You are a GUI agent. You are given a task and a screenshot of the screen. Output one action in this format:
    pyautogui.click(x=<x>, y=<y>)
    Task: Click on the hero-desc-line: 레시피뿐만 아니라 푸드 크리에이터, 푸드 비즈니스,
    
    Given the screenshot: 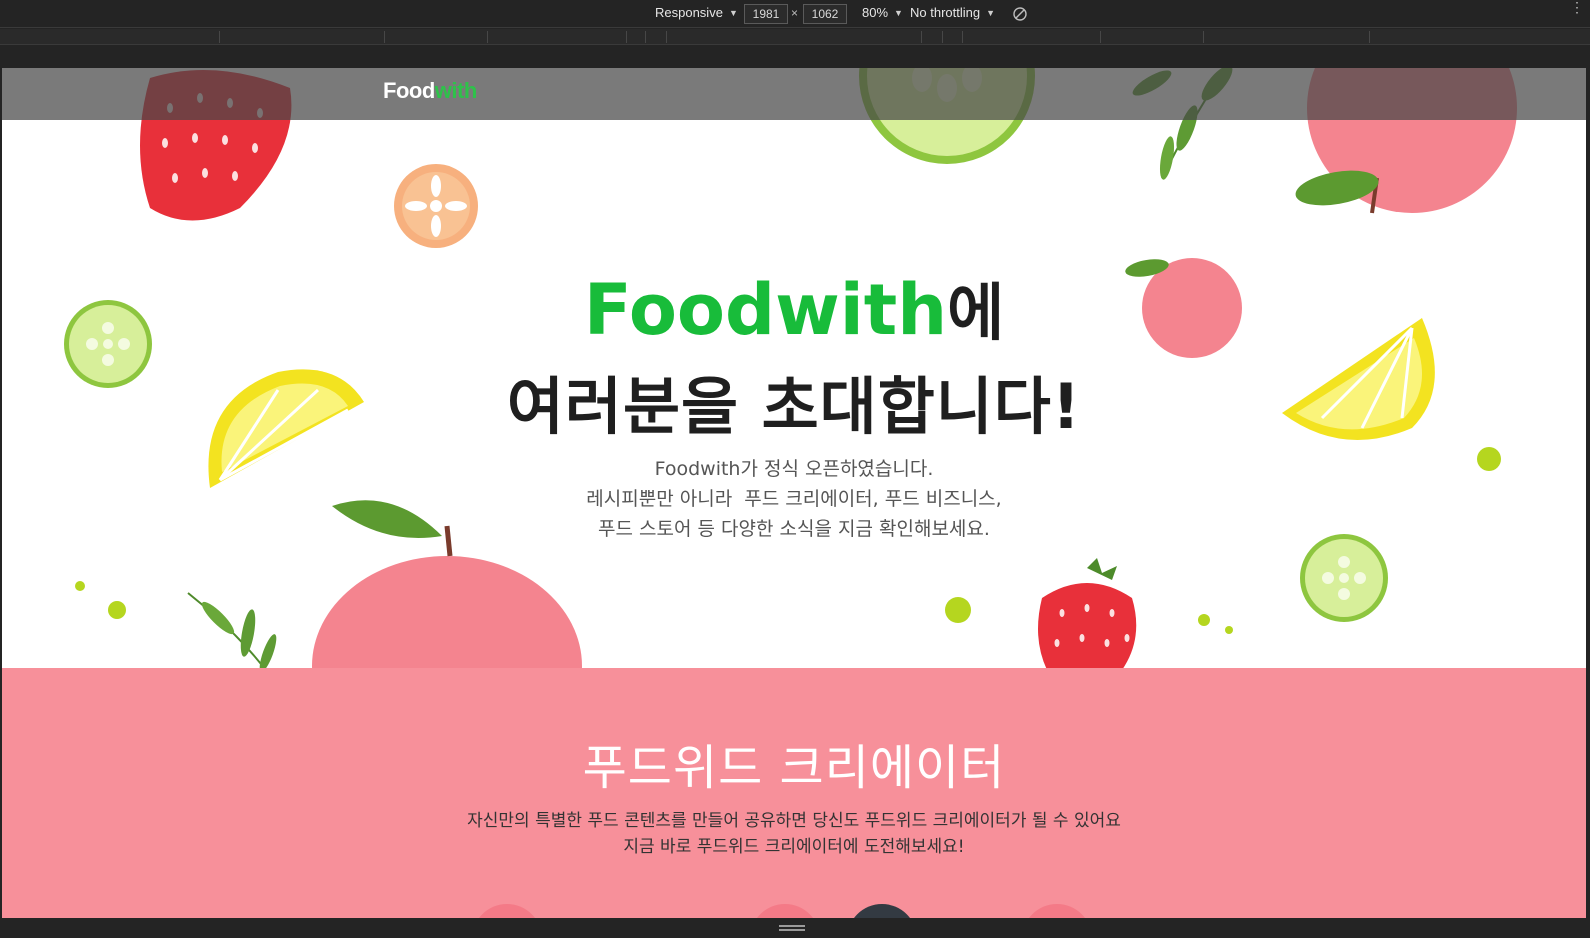 What is the action you would take?
    pyautogui.click(x=794, y=499)
    